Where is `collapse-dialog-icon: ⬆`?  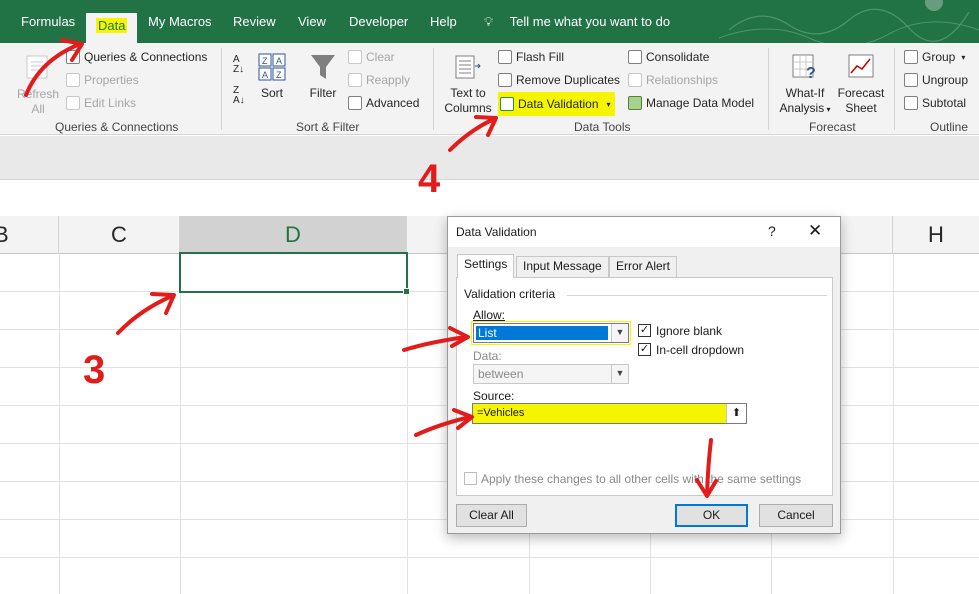 collapse-dialog-icon: ⬆ is located at coordinates (736, 413).